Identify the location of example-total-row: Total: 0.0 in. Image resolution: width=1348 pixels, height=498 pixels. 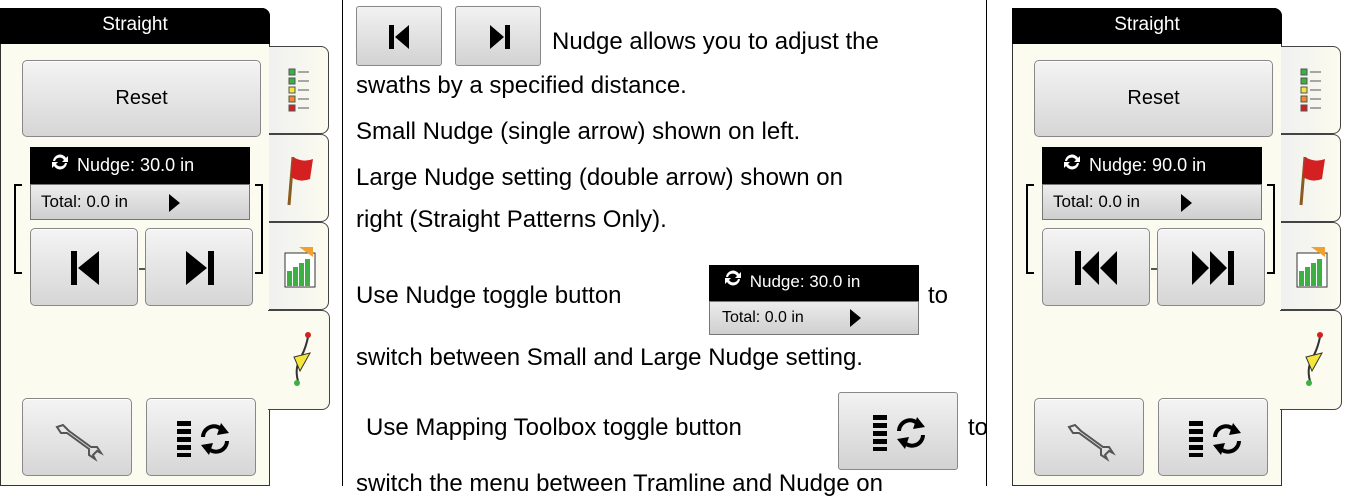
(814, 318).